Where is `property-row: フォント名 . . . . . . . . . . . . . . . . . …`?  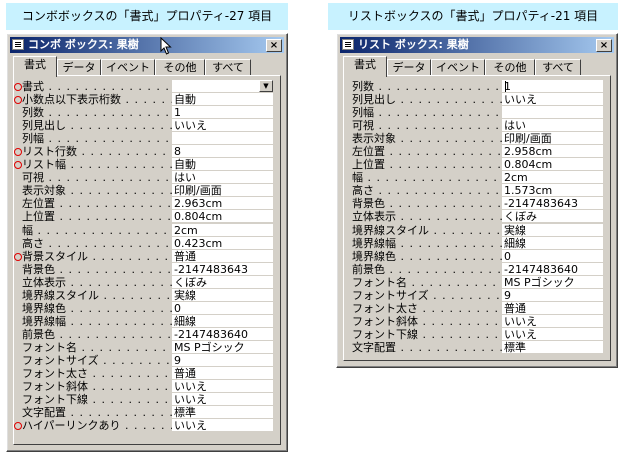 property-row: フォント名 . . . . . . . . . . . . . . . . . … is located at coordinates (477, 282).